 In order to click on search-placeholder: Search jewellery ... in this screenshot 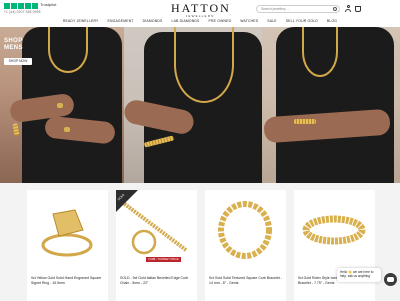, I will do `click(275, 9)`.